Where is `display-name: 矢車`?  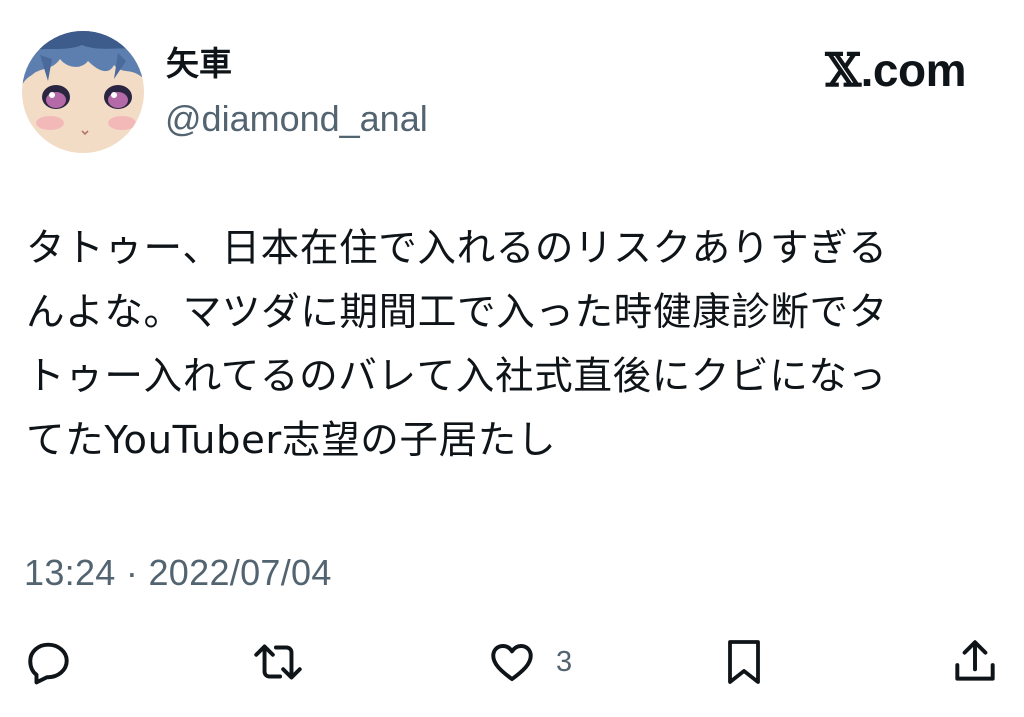 display-name: 矢車 is located at coordinates (199, 64).